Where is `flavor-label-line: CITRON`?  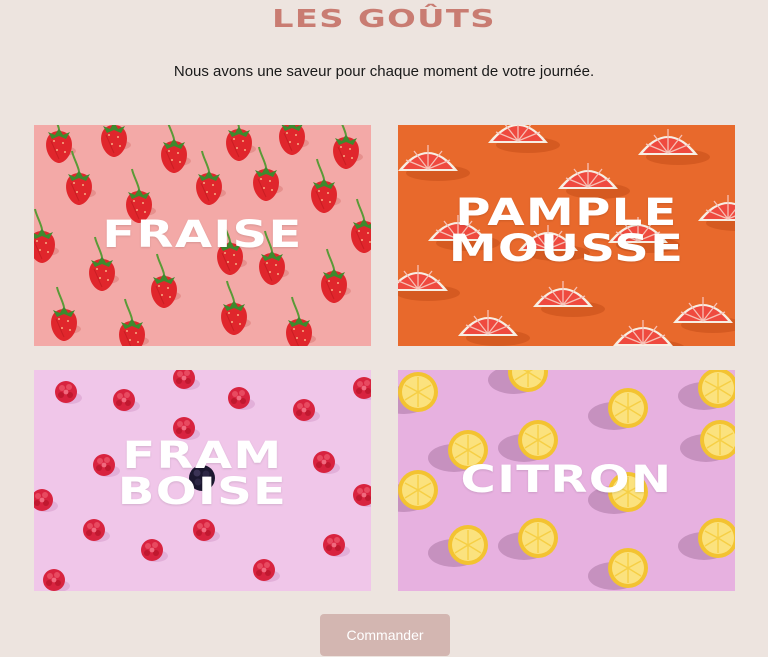
flavor-label-line: CITRON is located at coordinates (566, 479).